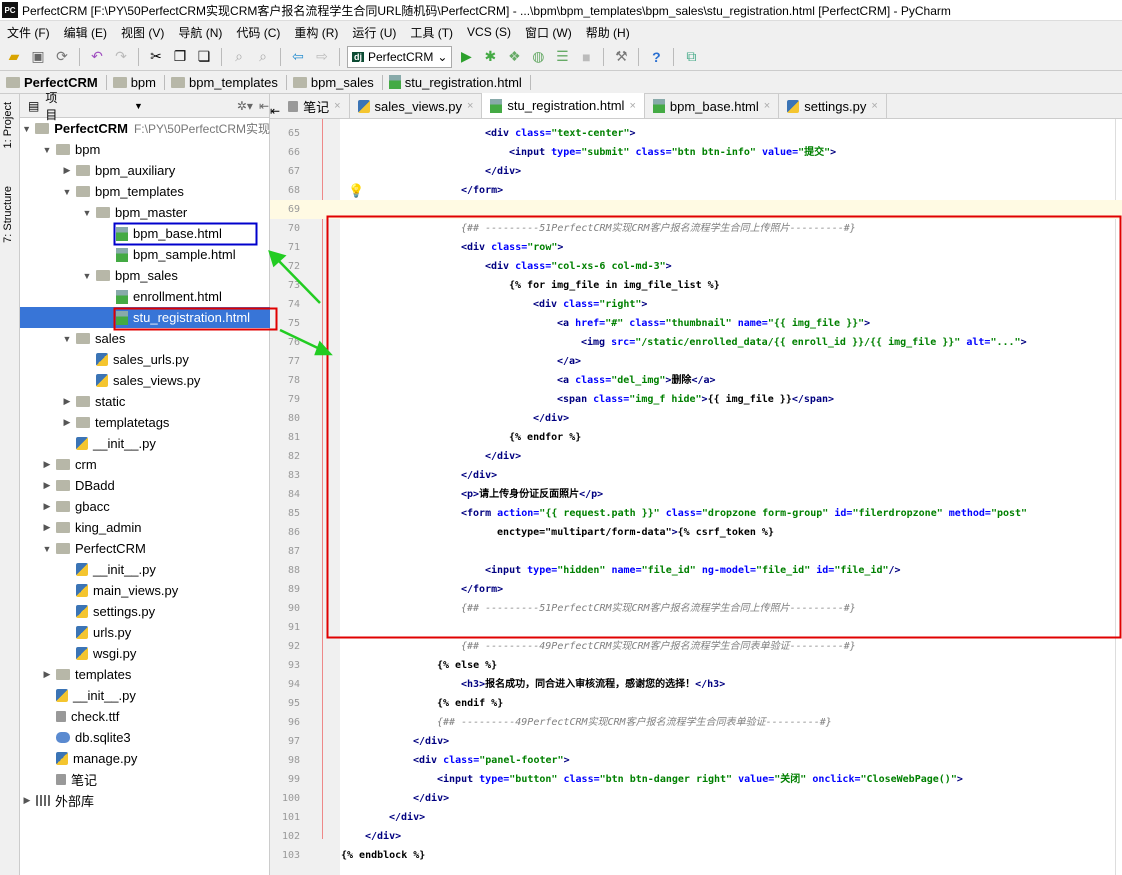 The image size is (1122, 875). What do you see at coordinates (608, 32) in the screenshot?
I see `menu-item: 帮助 (H)` at bounding box center [608, 32].